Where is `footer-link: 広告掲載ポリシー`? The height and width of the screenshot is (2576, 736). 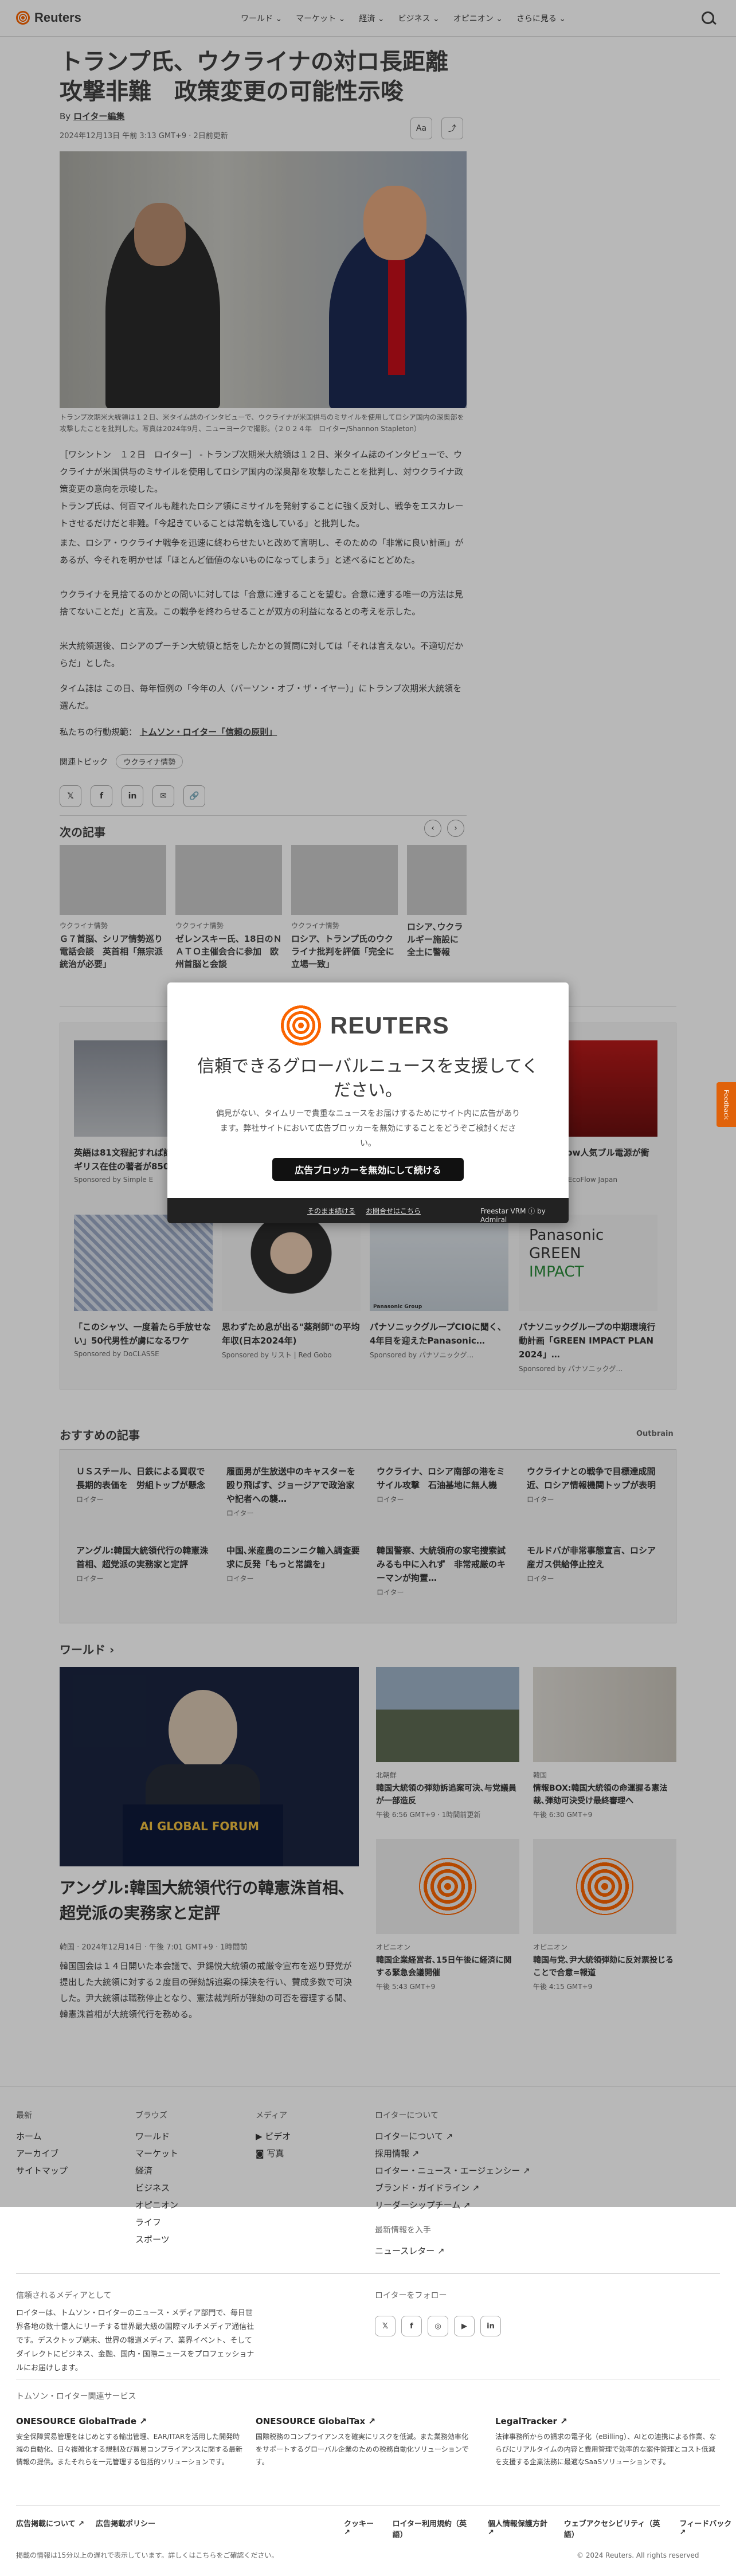
footer-link: 広告掲載ポリシー is located at coordinates (125, 2523).